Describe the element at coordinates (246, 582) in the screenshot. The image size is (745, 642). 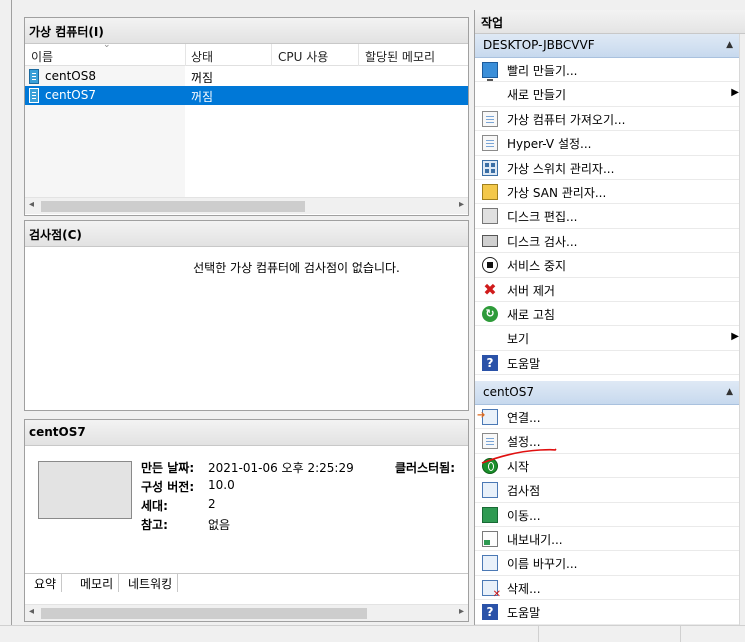
I see `details-tabs: 요약 메모리 네트워킹` at that location.